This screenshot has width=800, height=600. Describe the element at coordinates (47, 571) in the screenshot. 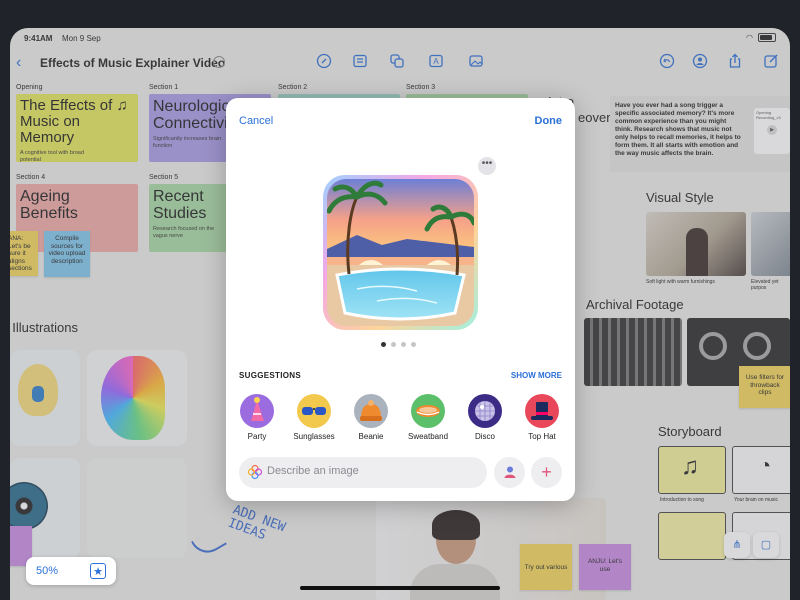

I see `zoom-level: 50%` at that location.